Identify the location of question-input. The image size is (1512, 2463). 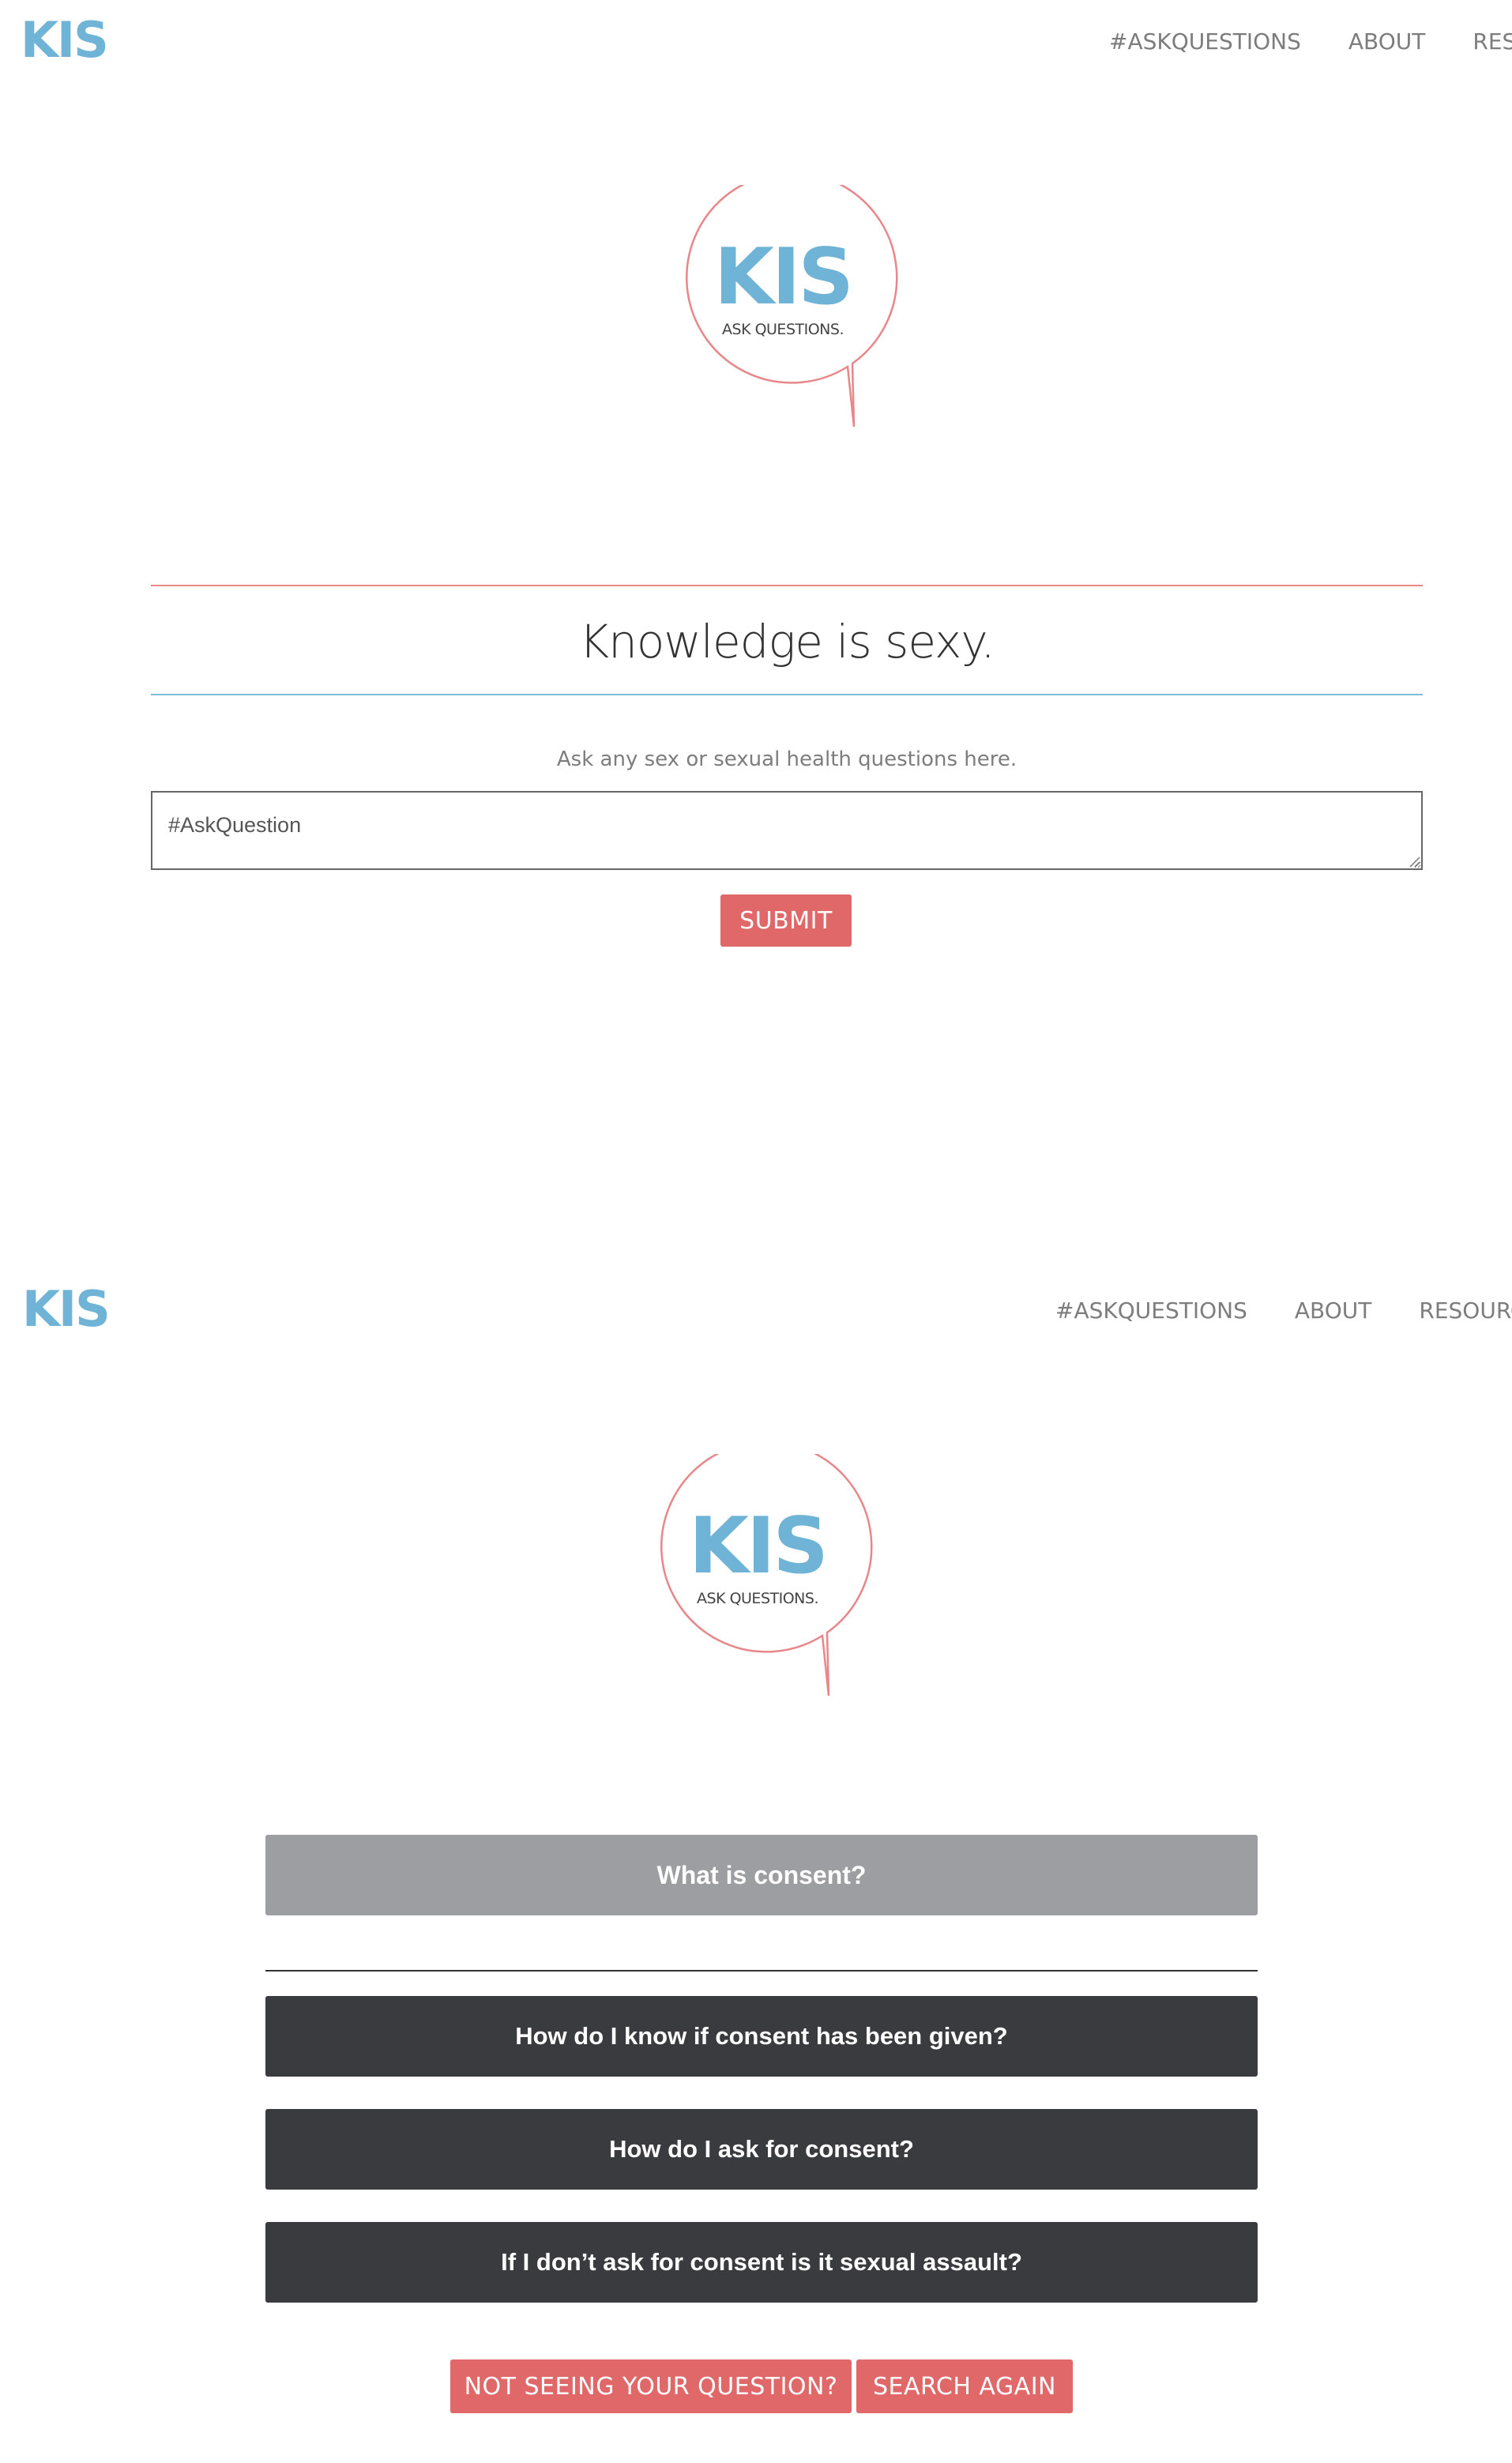
(787, 830).